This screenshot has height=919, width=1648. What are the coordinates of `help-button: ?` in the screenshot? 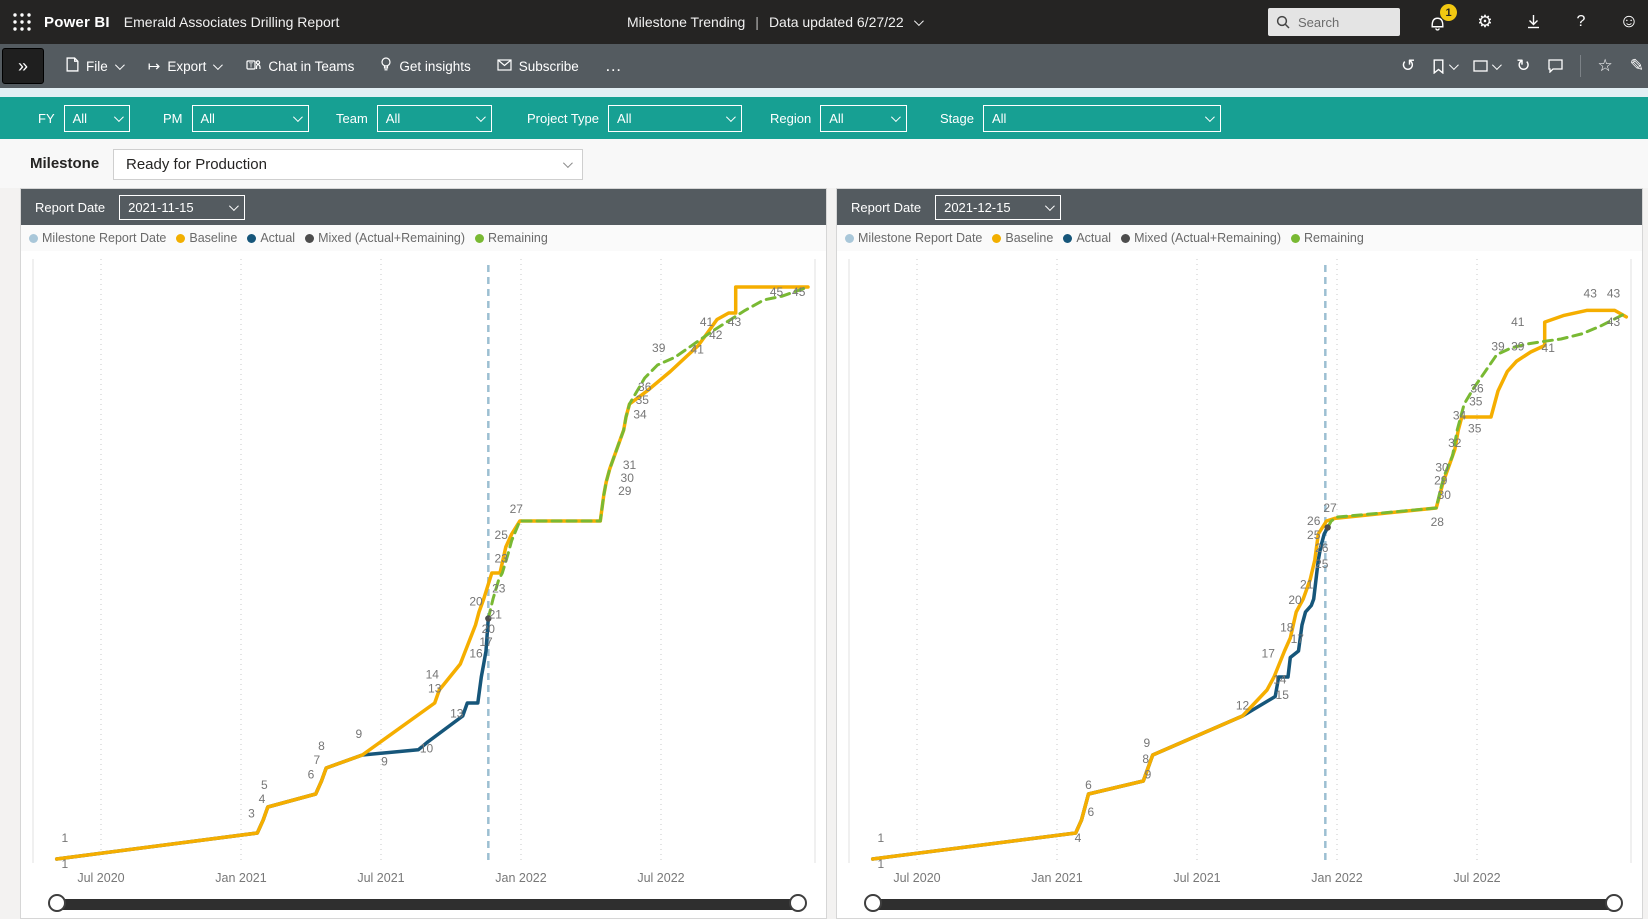 It's located at (1581, 22).